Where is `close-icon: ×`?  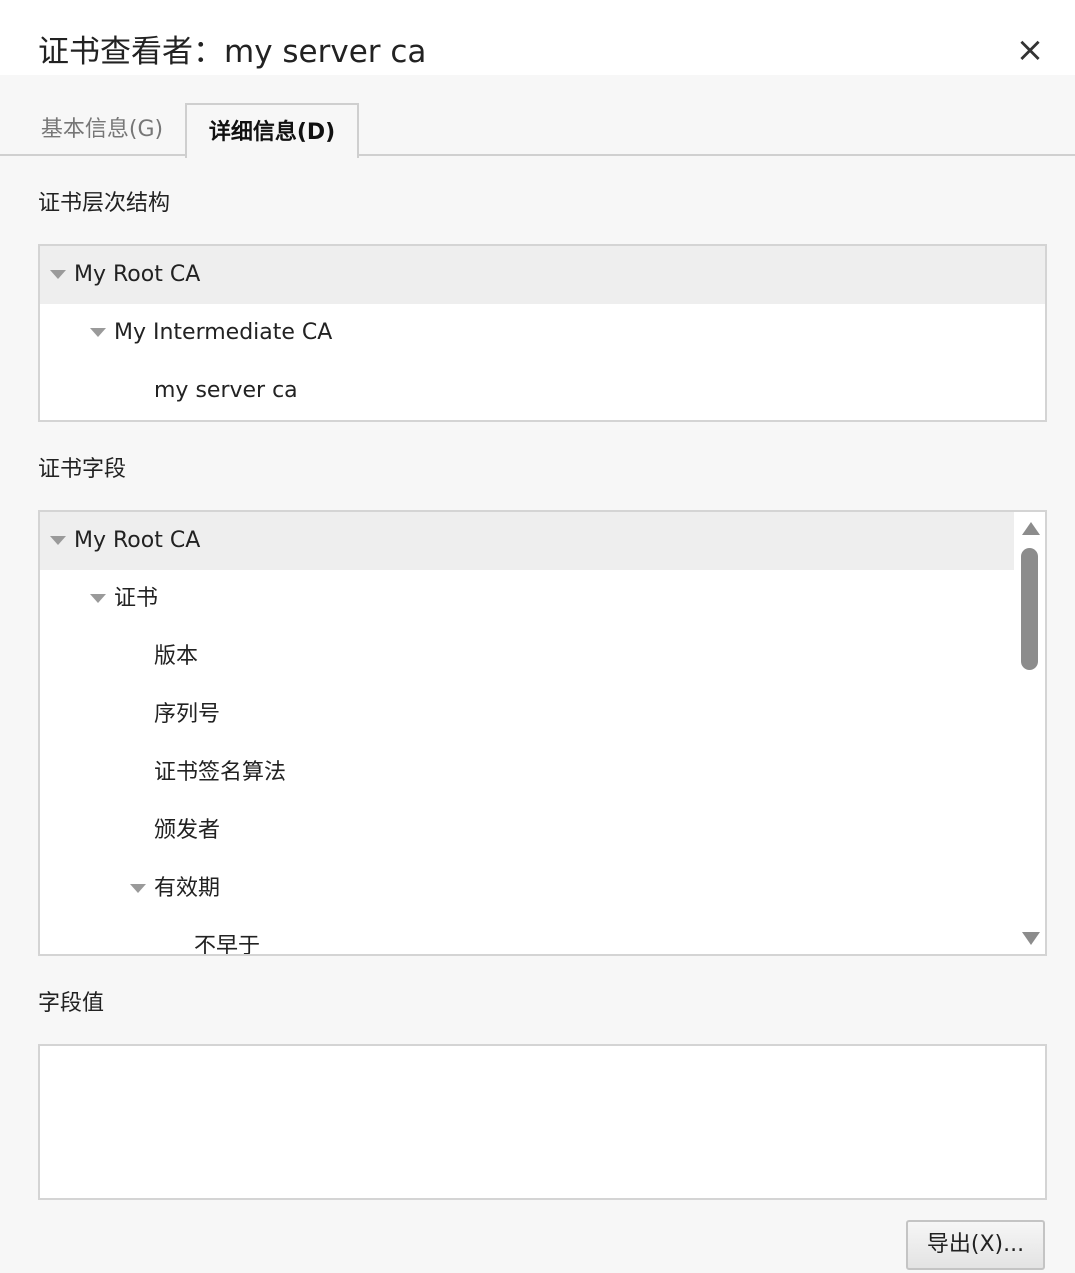 close-icon: × is located at coordinates (1030, 51).